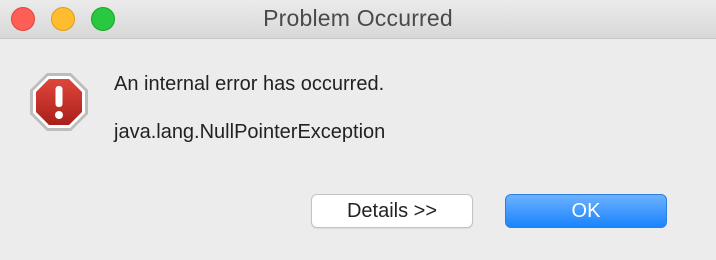  What do you see at coordinates (249, 84) in the screenshot?
I see `error-message: An internal error has occurred.` at bounding box center [249, 84].